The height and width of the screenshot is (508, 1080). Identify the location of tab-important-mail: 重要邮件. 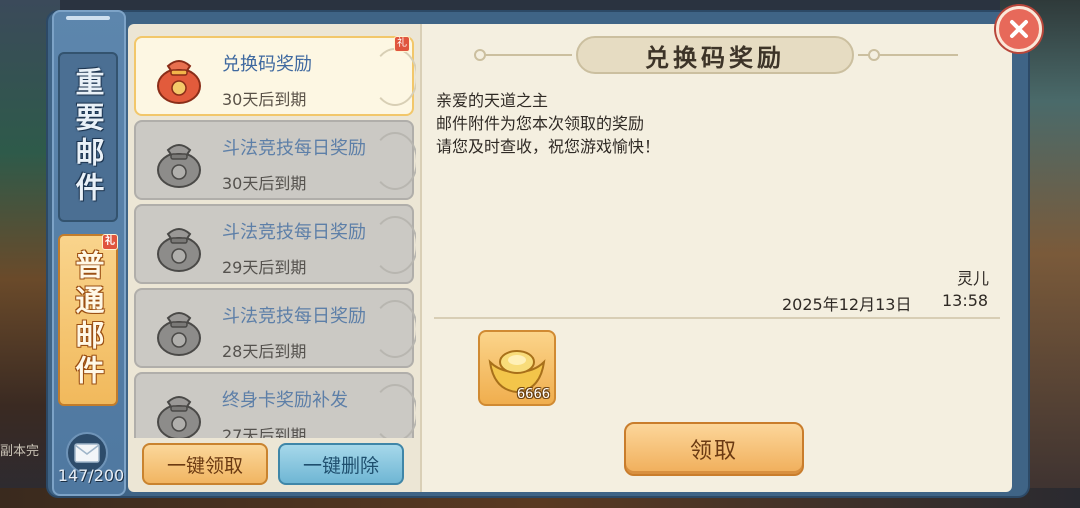
(88, 137).